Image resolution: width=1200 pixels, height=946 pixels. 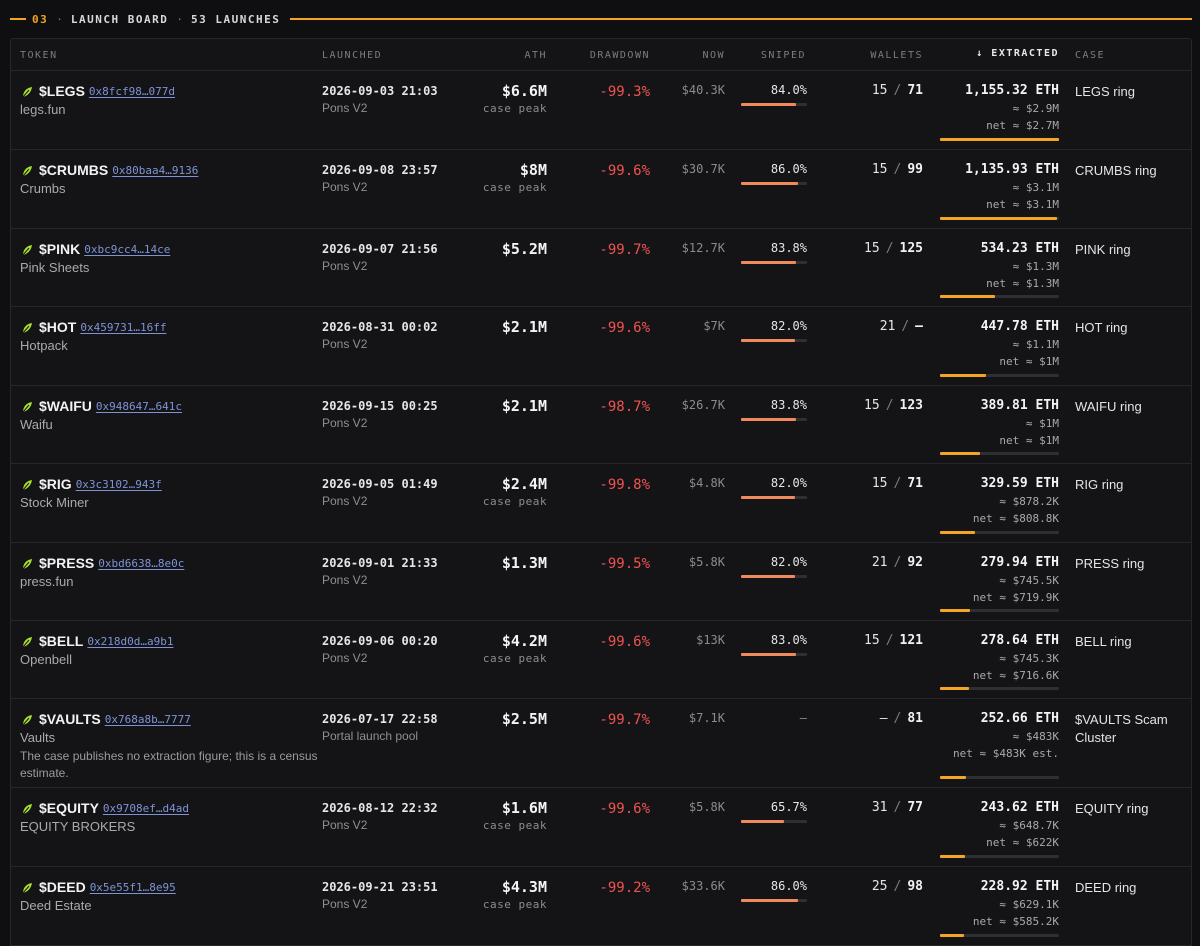 I want to click on drawdown-value: -99.3%, so click(x=624, y=92).